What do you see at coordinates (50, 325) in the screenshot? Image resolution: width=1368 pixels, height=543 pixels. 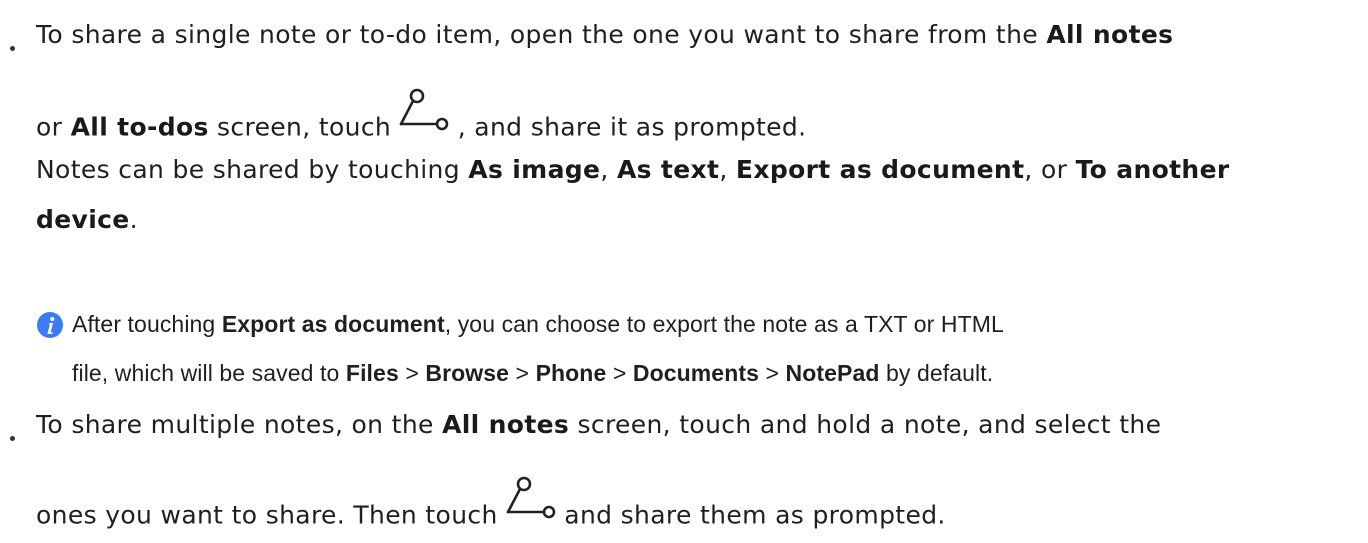 I see `info-icon` at bounding box center [50, 325].